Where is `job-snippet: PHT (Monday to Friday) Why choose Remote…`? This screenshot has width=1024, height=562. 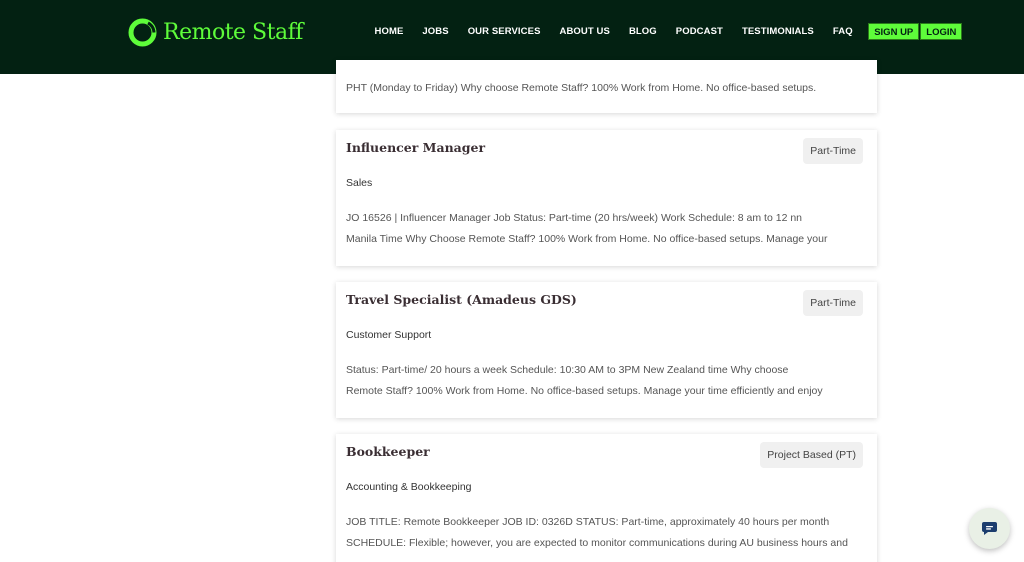 job-snippet: PHT (Monday to Friday) Why choose Remote… is located at coordinates (581, 88).